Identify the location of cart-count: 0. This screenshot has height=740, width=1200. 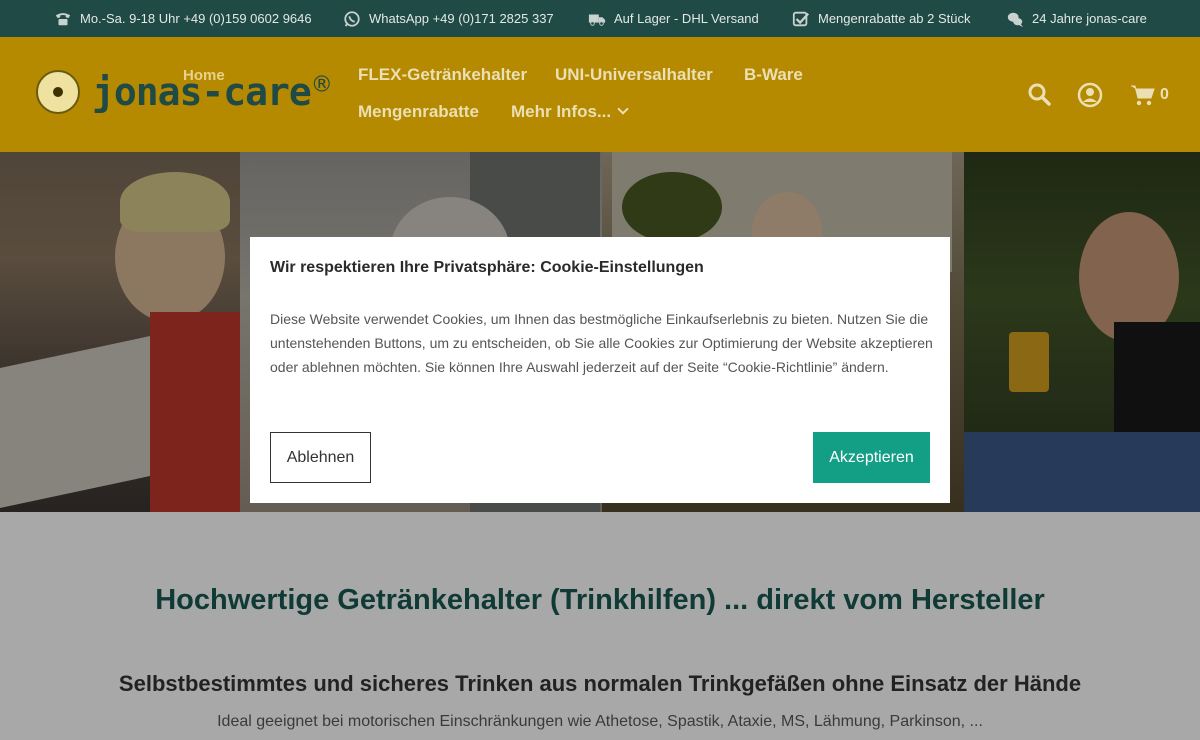
(1164, 94).